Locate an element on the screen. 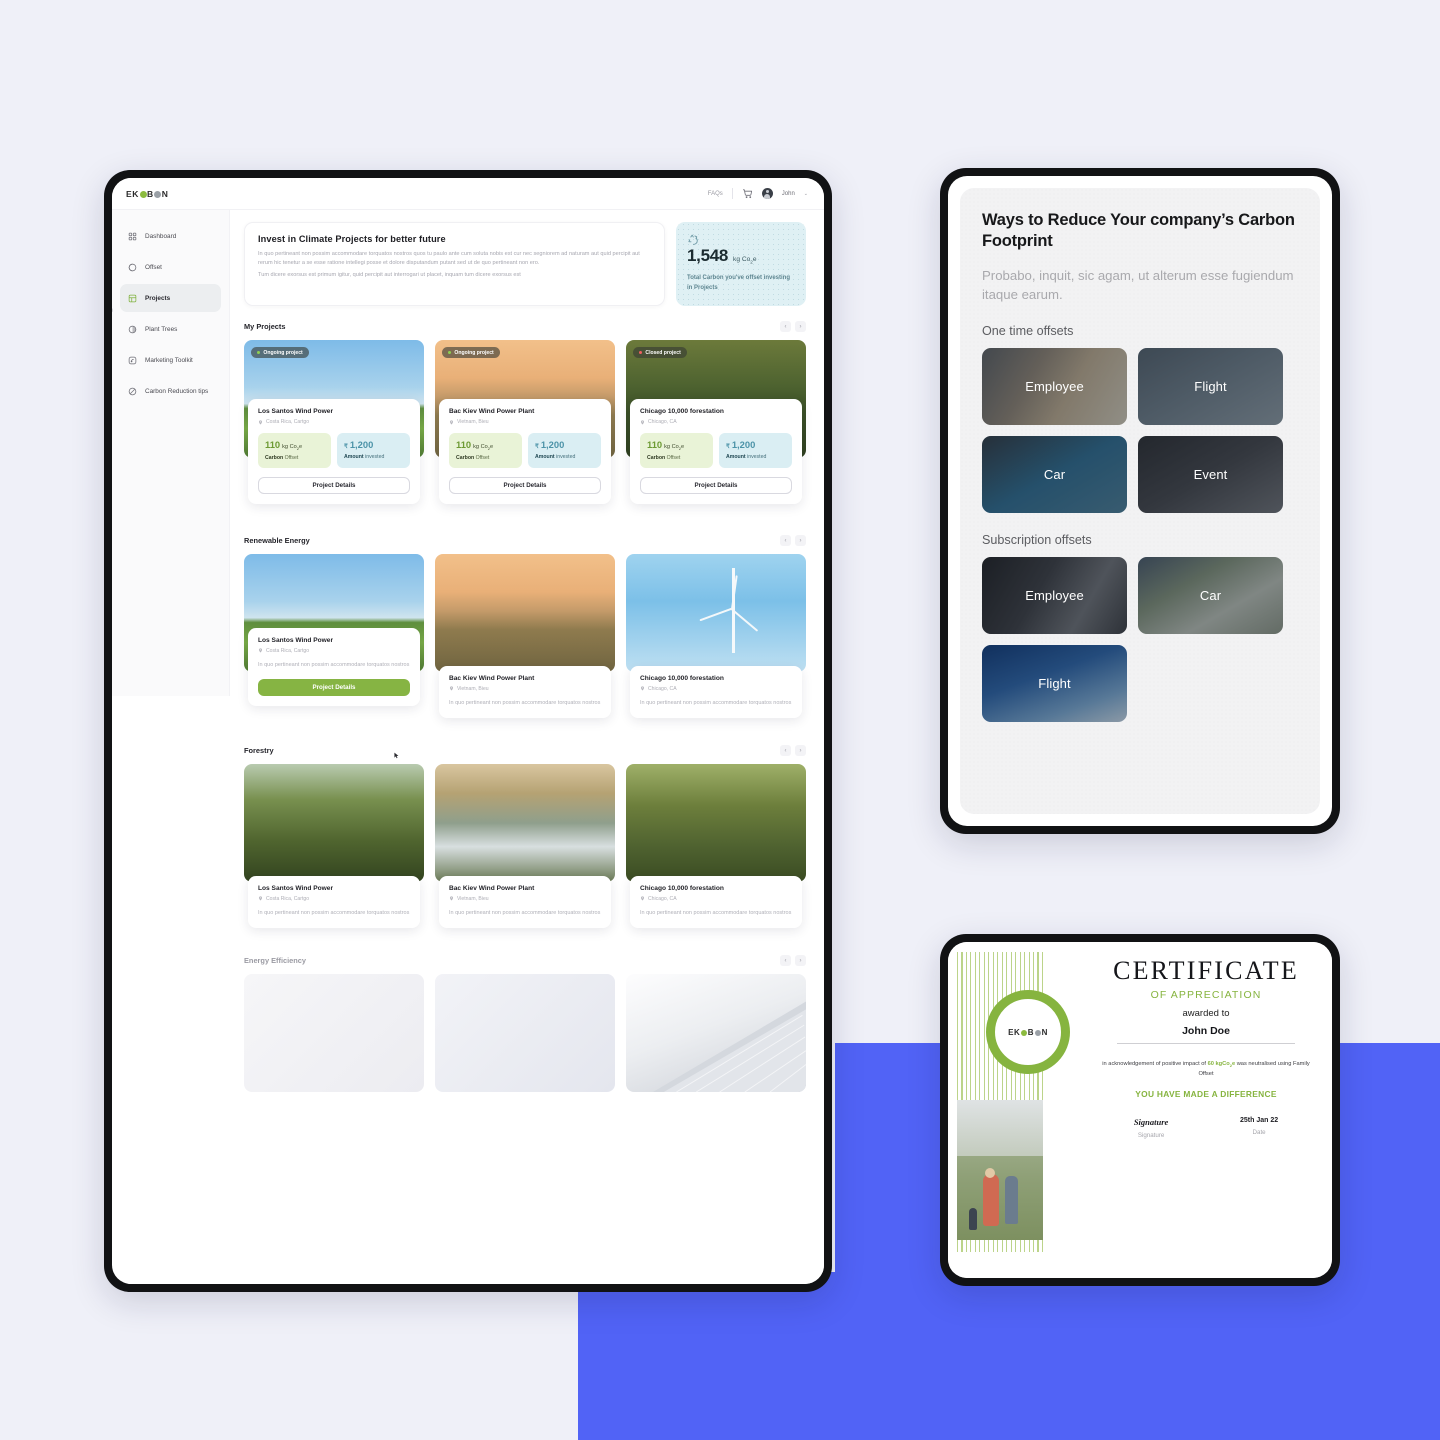  status-badge: Ongoing project is located at coordinates (280, 353).